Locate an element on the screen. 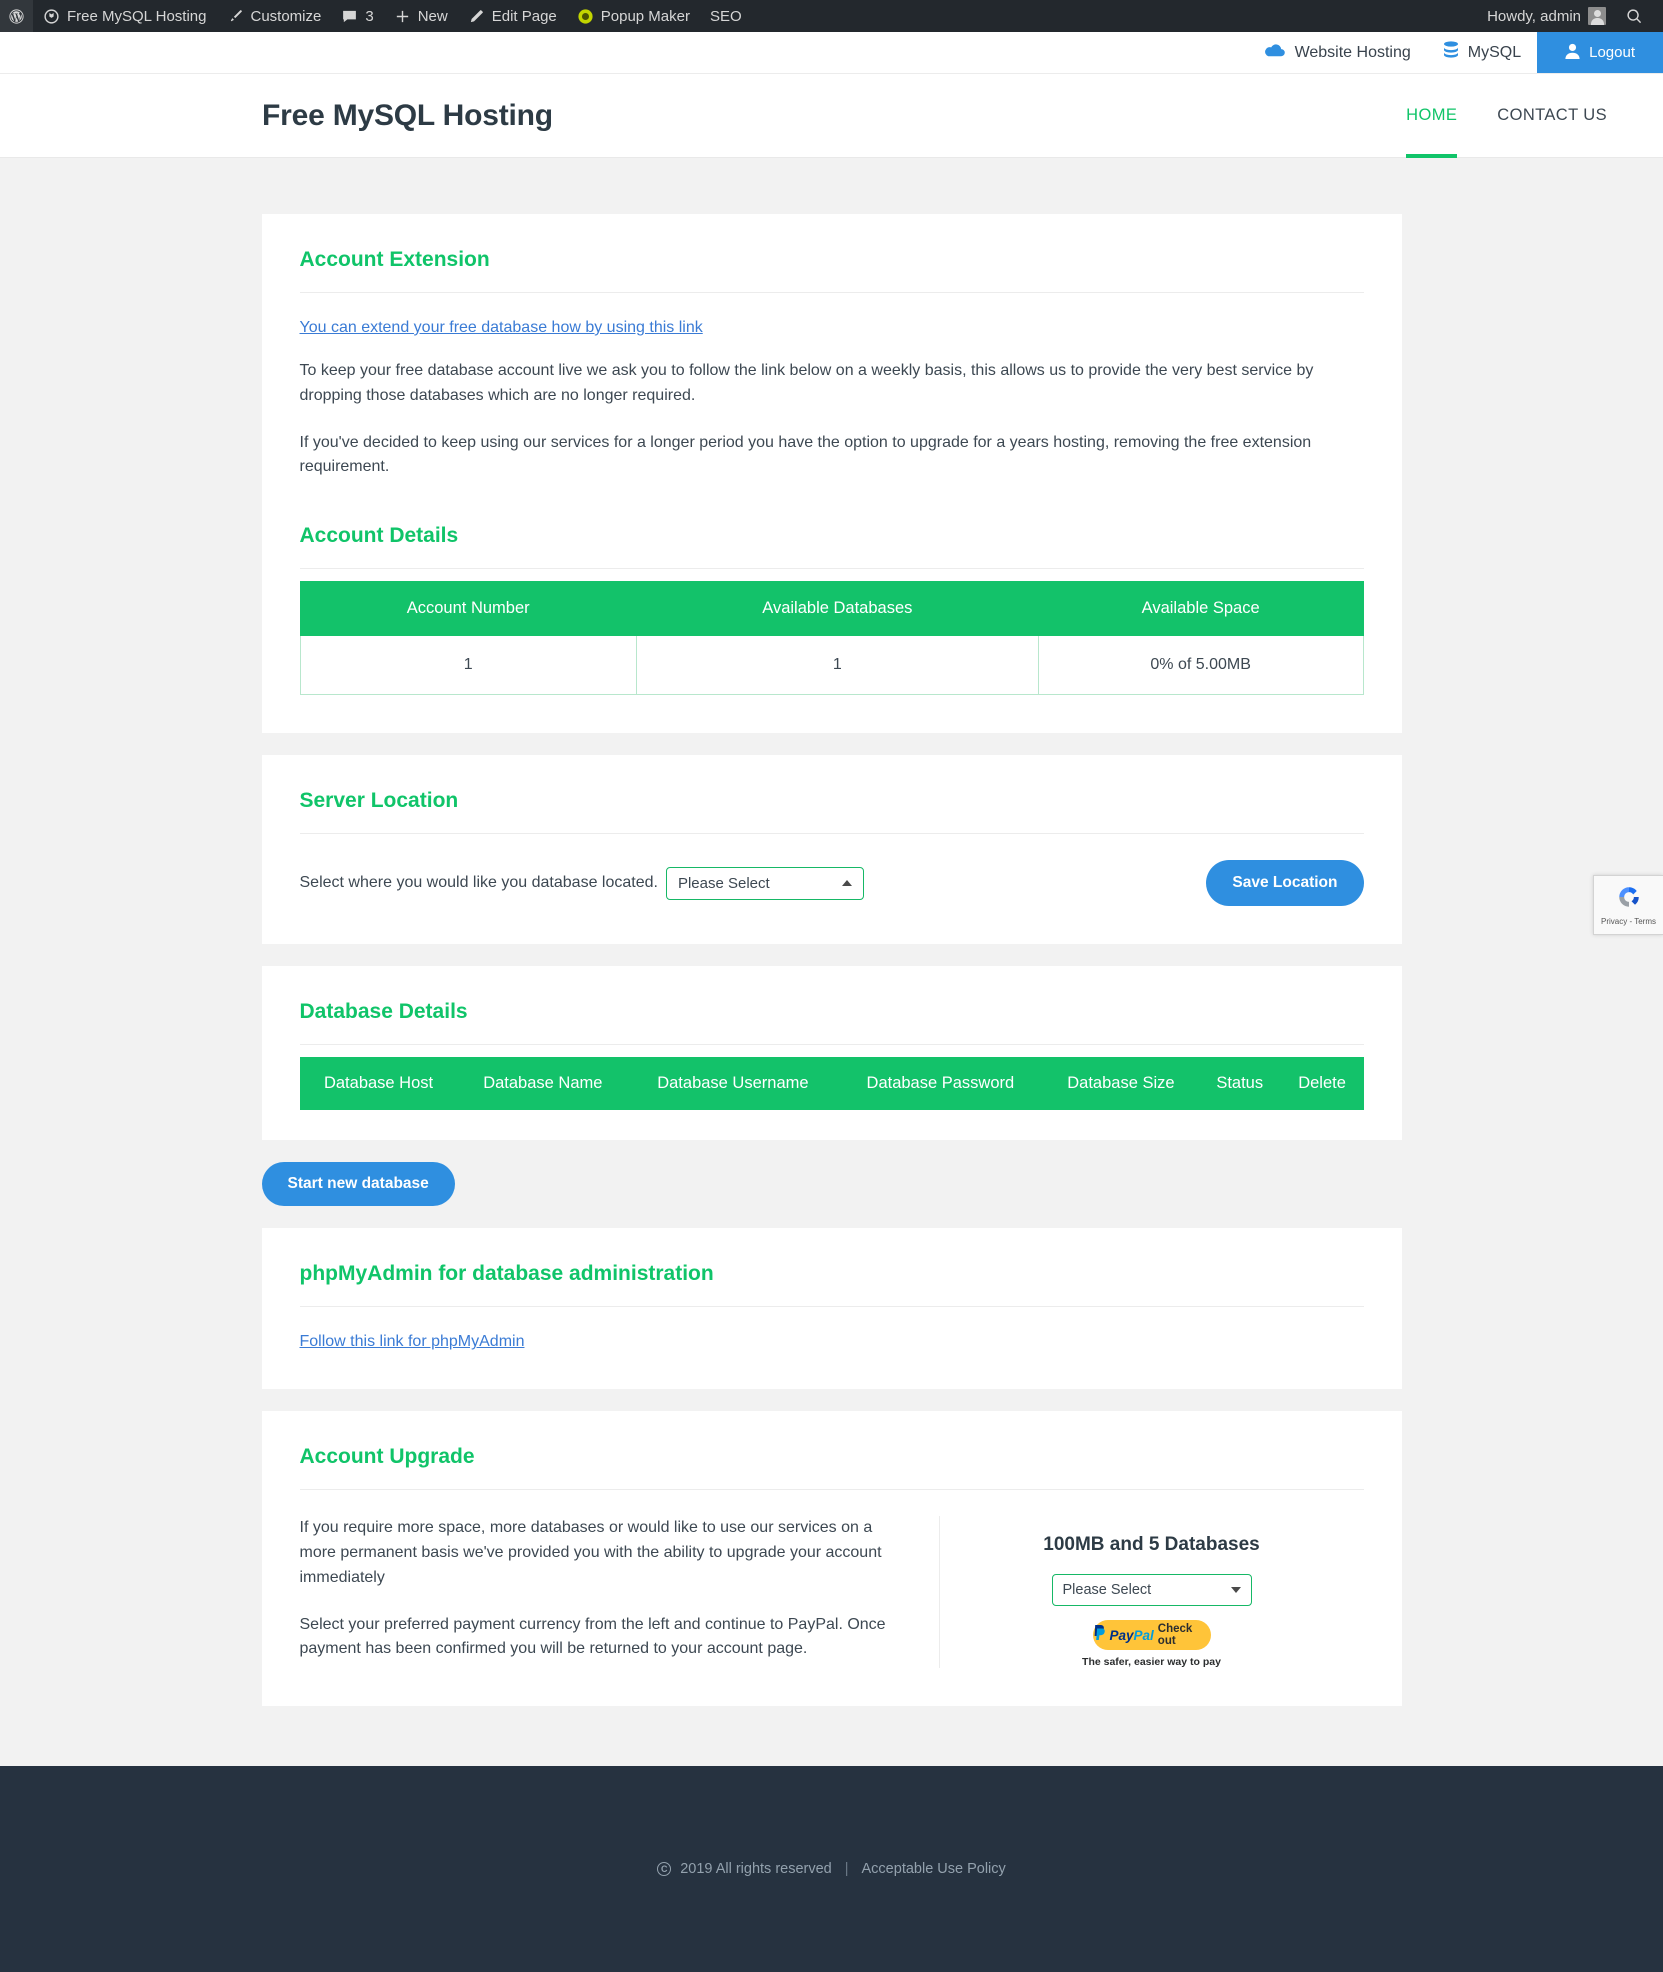 This screenshot has height=1972, width=1663. nav-item-home: HOME is located at coordinates (1431, 116).